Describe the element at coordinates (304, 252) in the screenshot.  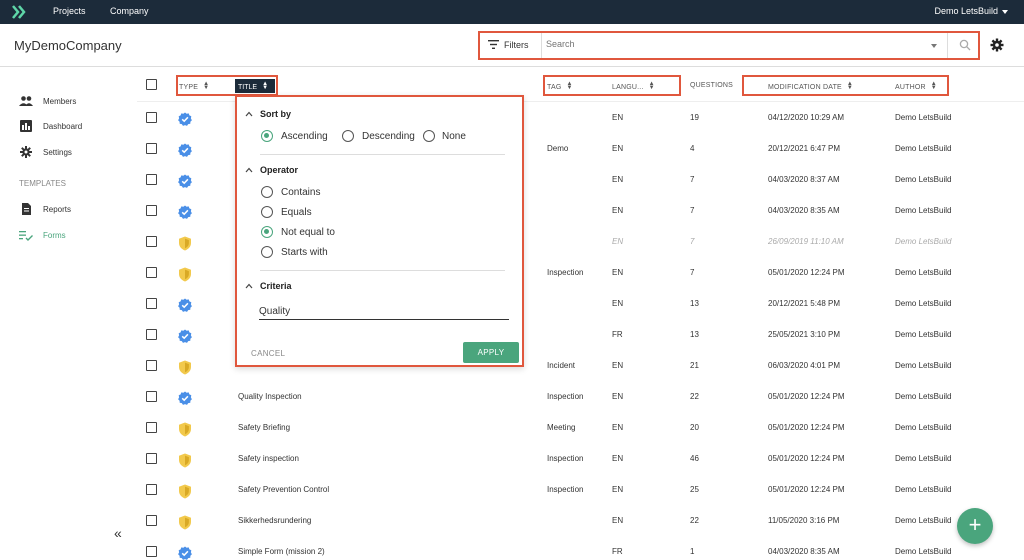
I see `option-label-starts-with: Starts with` at that location.